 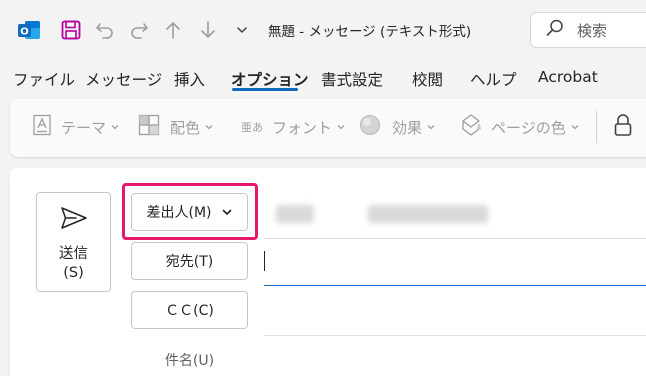 What do you see at coordinates (149, 127) in the screenshot?
I see `colors-icon` at bounding box center [149, 127].